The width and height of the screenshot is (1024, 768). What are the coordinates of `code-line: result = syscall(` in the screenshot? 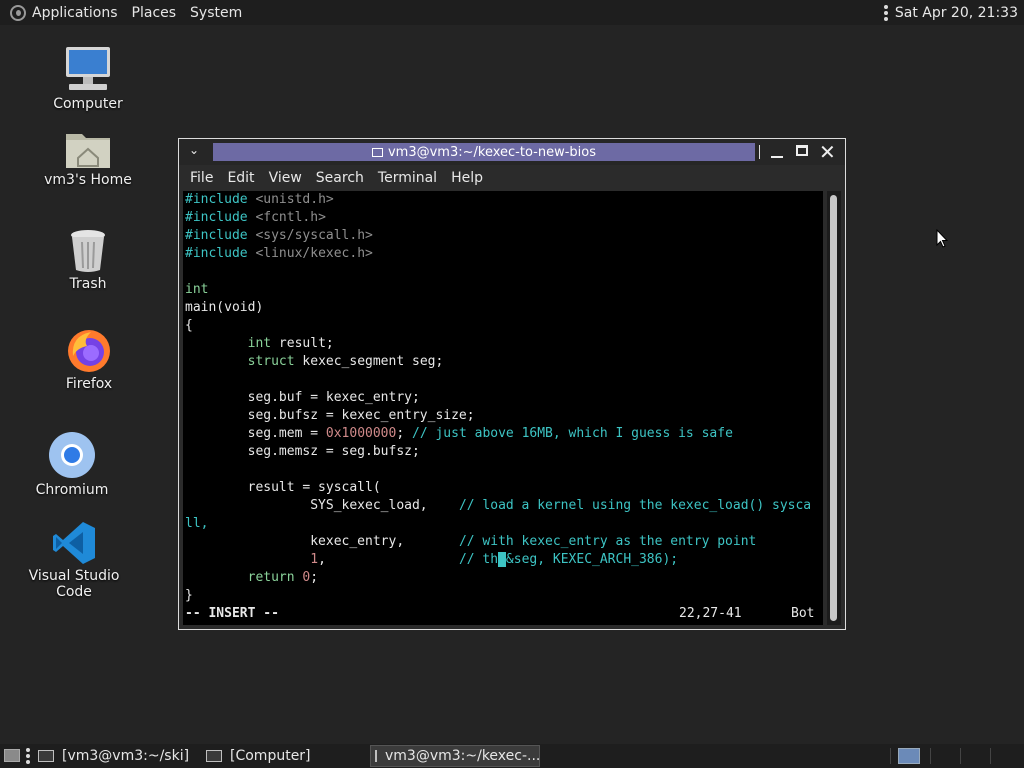 It's located at (283, 487).